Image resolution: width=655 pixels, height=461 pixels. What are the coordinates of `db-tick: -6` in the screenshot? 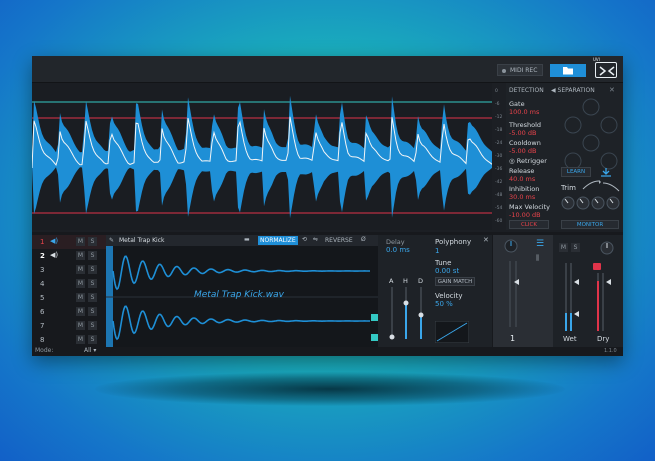 It's located at (497, 104).